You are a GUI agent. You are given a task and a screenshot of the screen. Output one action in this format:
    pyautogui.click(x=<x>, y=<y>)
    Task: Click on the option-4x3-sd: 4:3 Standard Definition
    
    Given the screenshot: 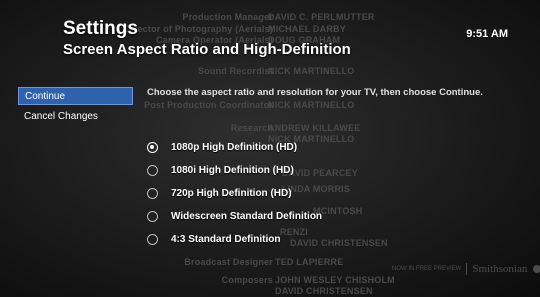 What is the action you would take?
    pyautogui.click(x=234, y=239)
    